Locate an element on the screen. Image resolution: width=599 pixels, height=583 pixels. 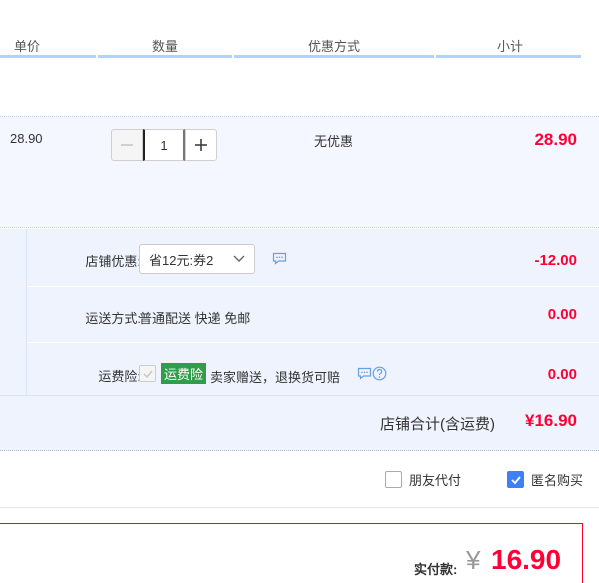
shipping-fee: 0.00 is located at coordinates (562, 314).